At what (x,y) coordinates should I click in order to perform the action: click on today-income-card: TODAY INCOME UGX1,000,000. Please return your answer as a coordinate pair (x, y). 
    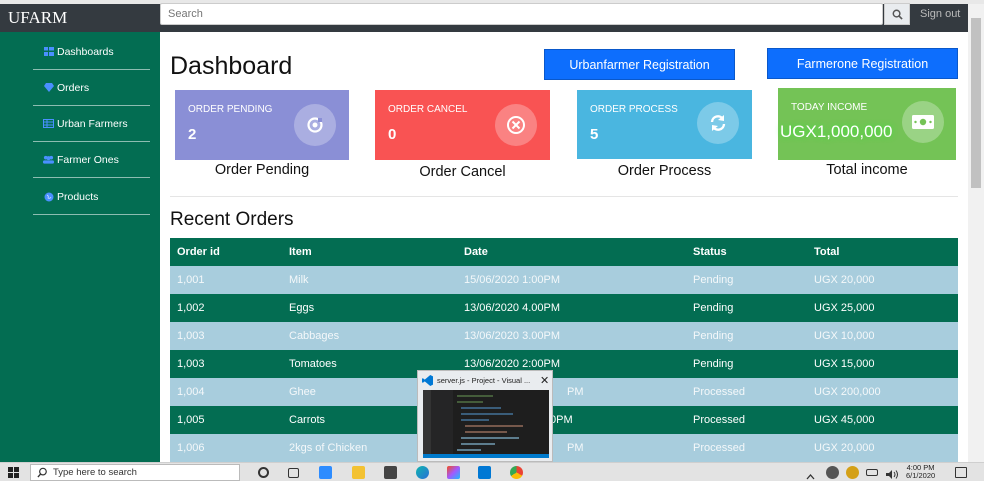
    Looking at the image, I should click on (867, 124).